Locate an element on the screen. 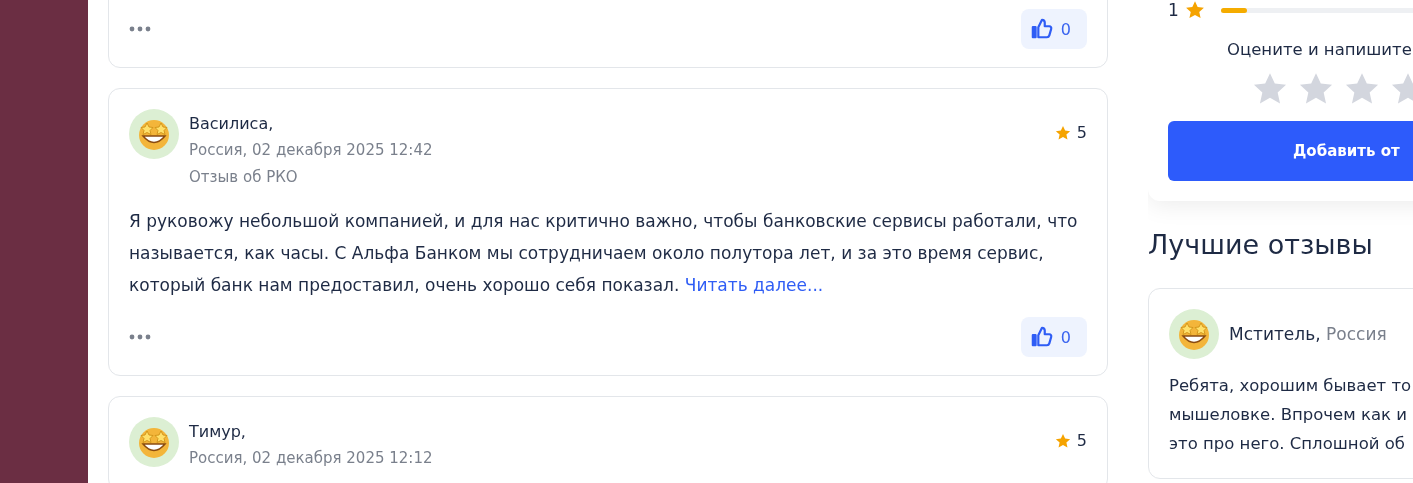 This screenshot has height=483, width=1413. review-text-line: мышеловке. Впрочем как и is located at coordinates (1288, 415).